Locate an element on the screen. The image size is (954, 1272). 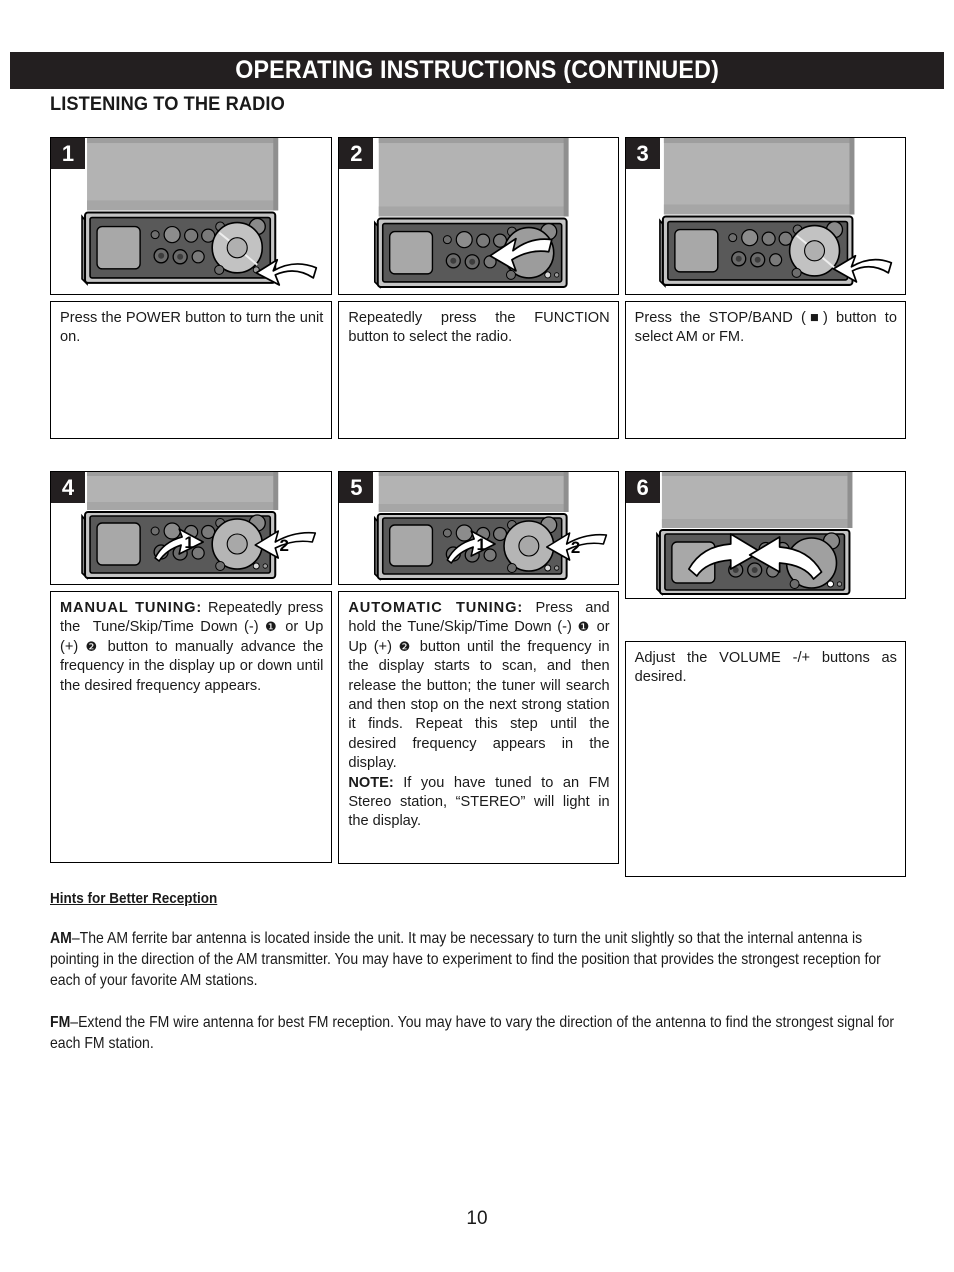
step-5-number-badge: 5 is located at coordinates (356, 487).